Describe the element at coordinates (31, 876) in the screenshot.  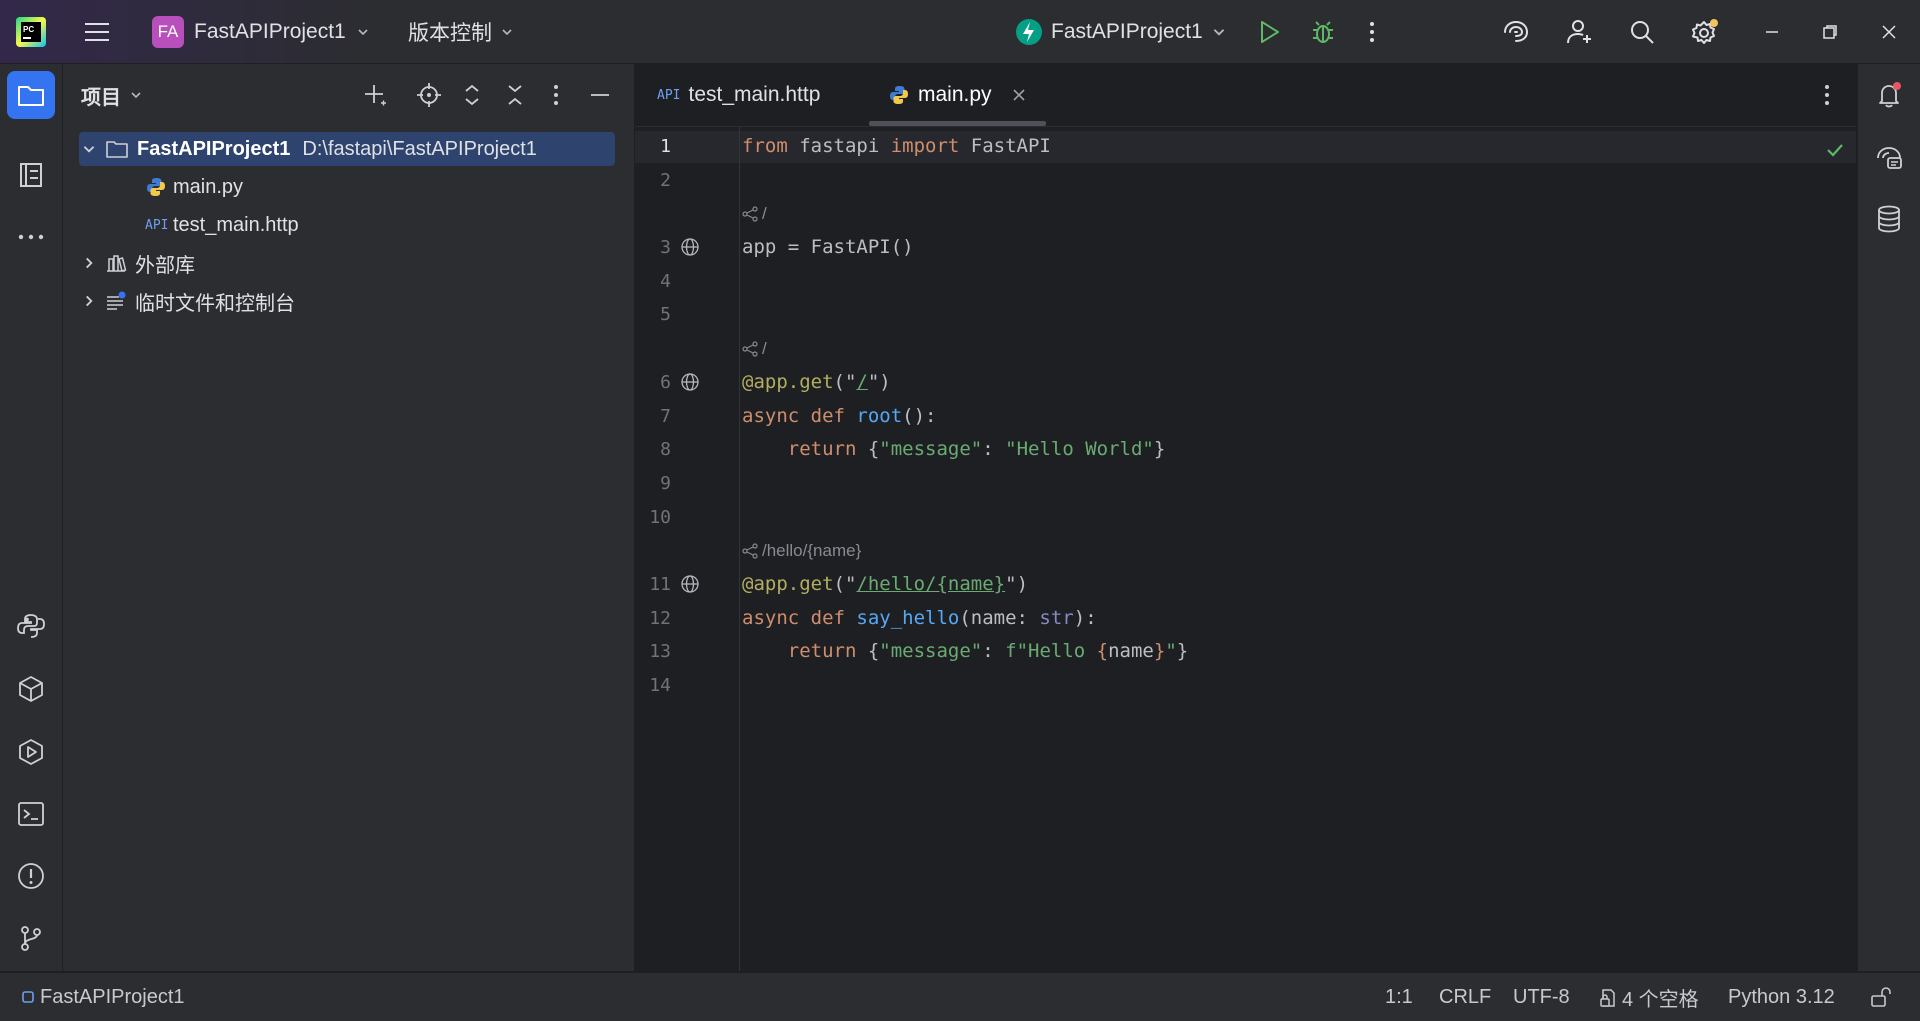
I see `problems-button` at that location.